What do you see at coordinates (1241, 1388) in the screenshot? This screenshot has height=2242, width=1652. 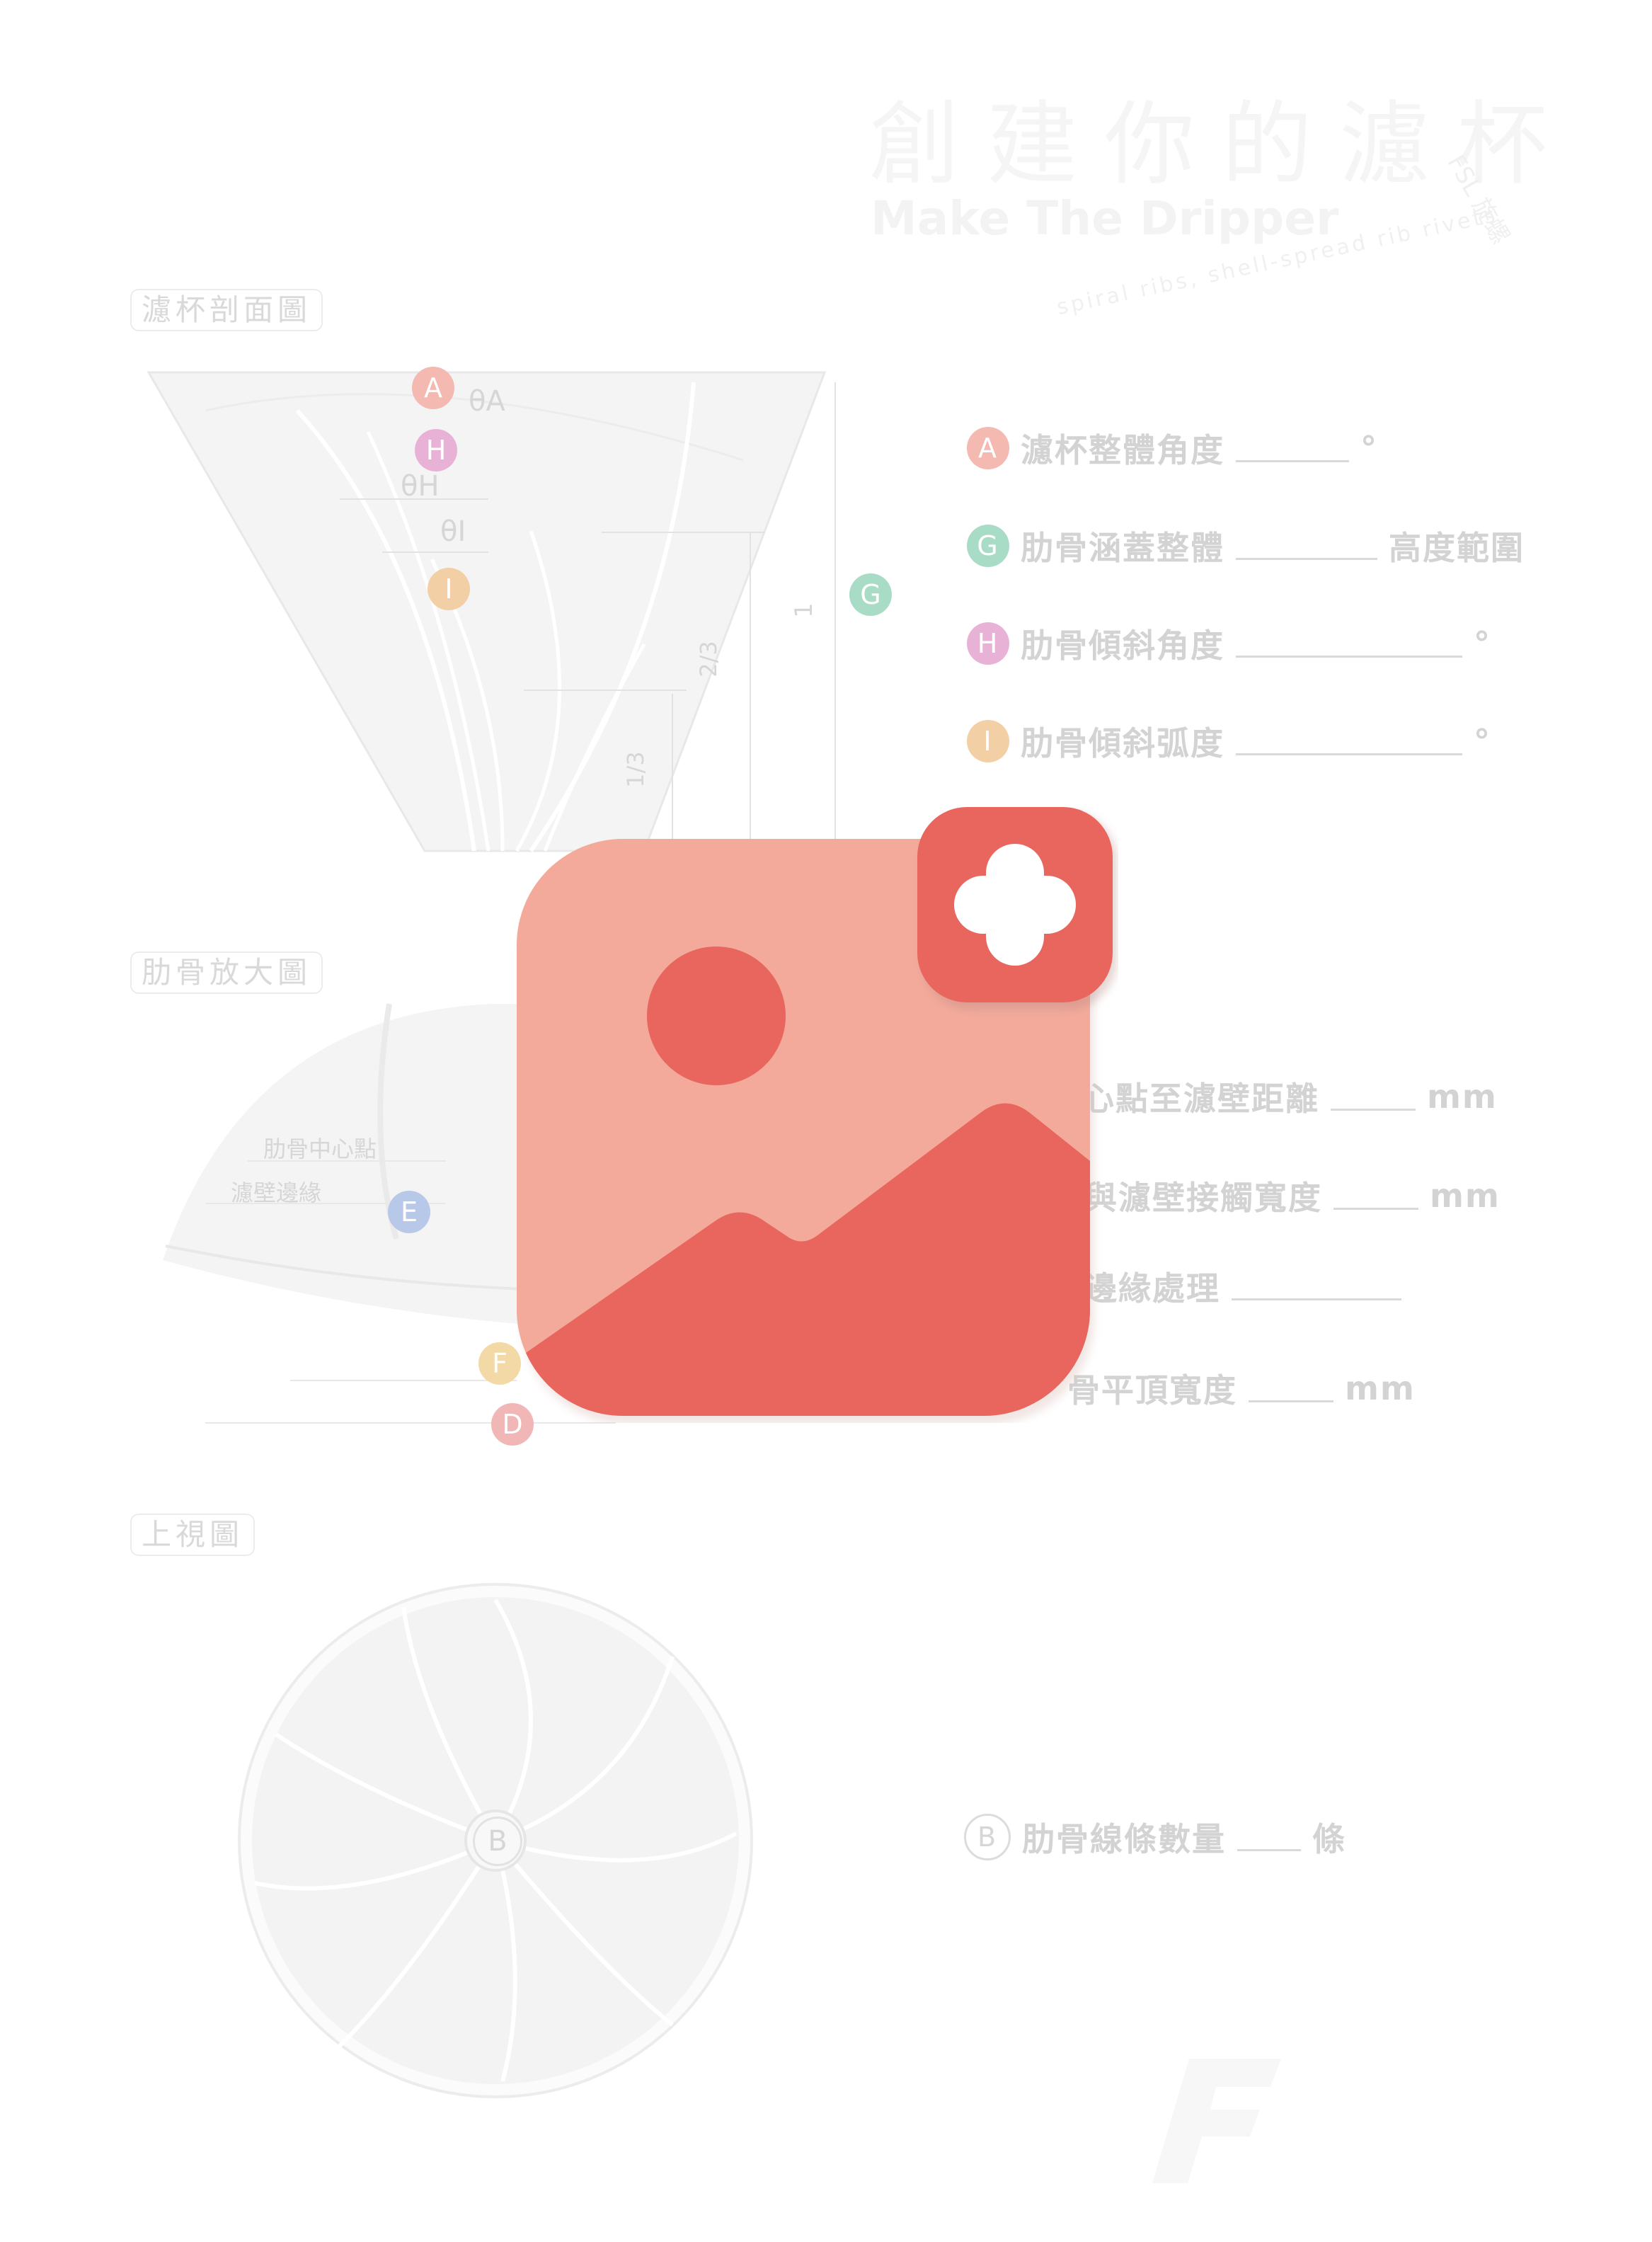 I see `question-flat-top-width: 骨平頂寬度 mm` at bounding box center [1241, 1388].